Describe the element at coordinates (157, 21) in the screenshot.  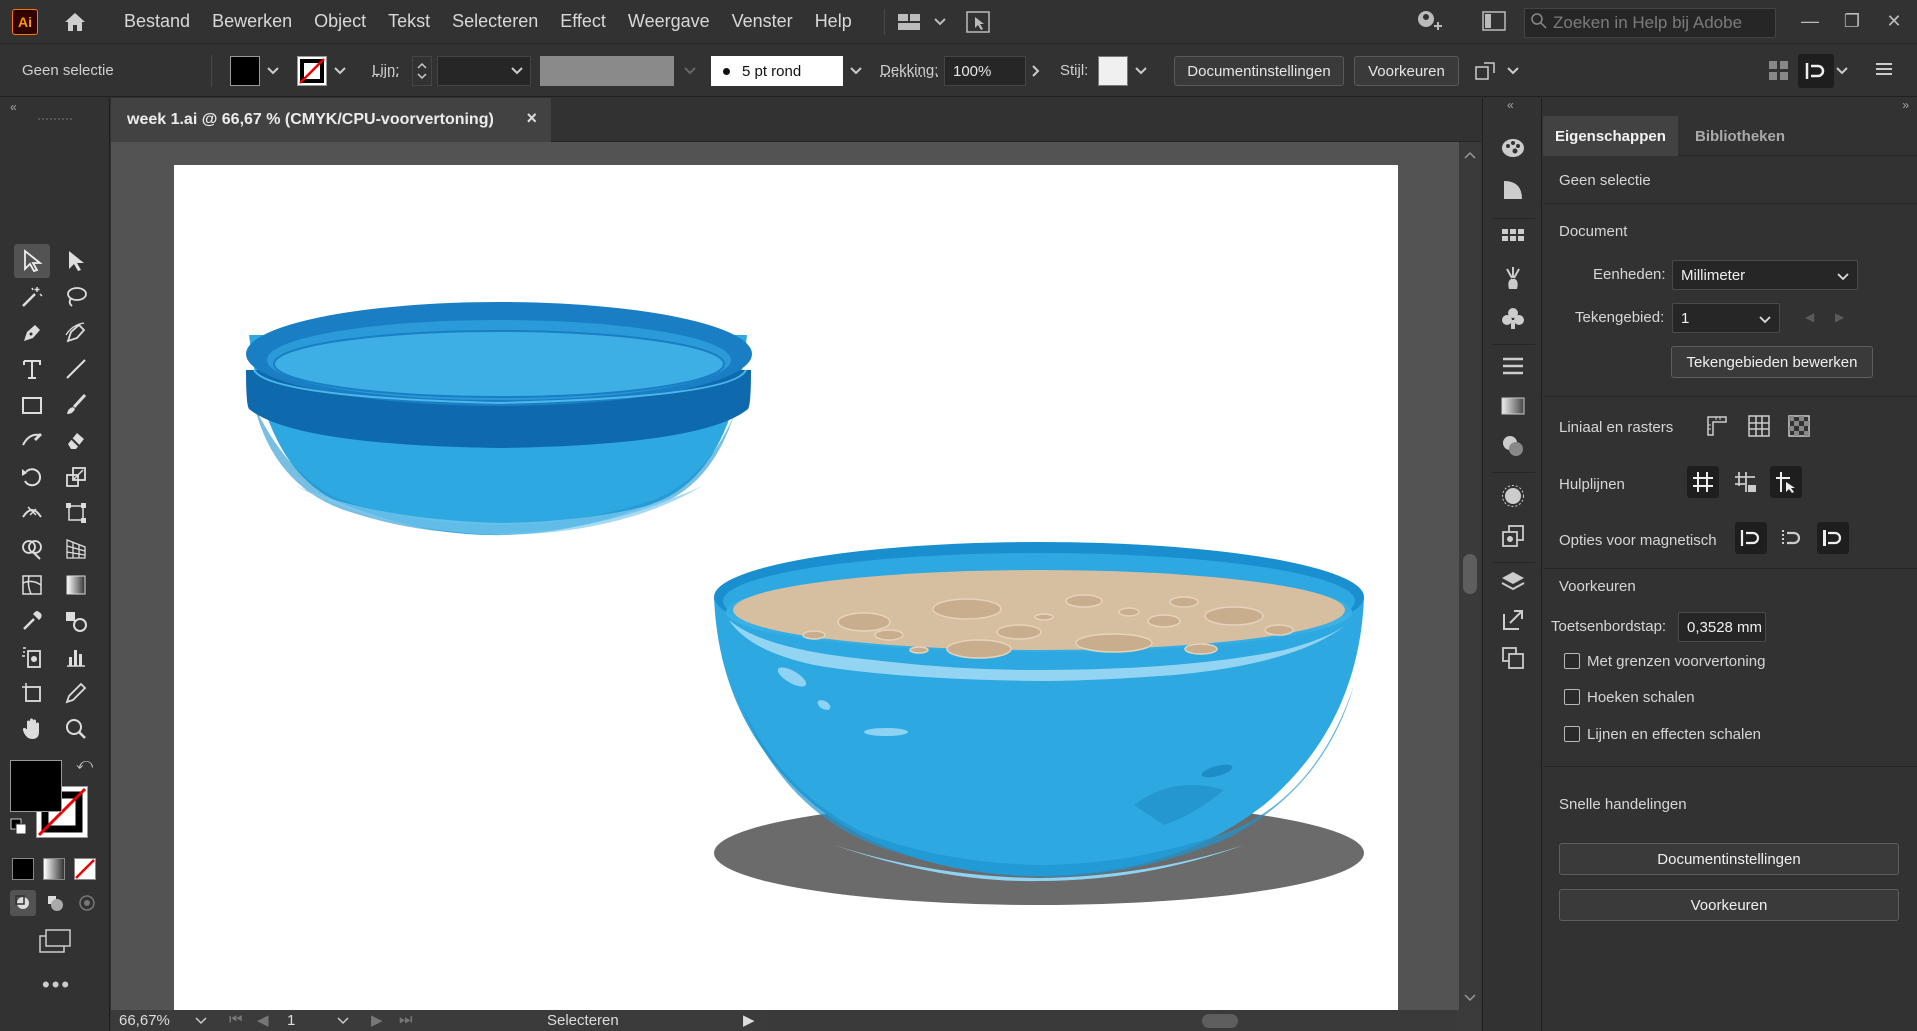
I see `menu-bestand: Bestand` at that location.